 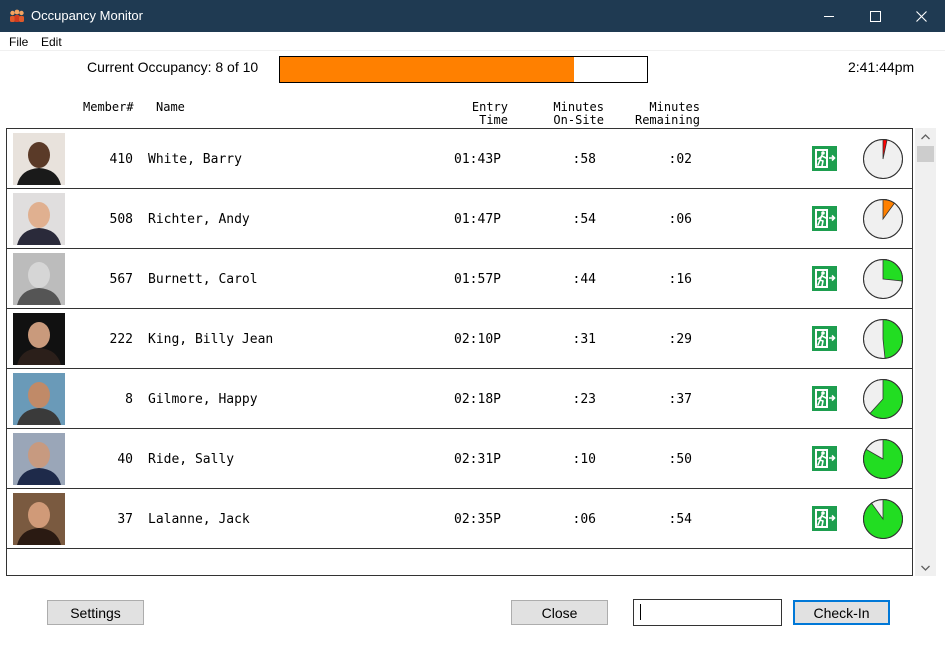 I want to click on entry-time: 02:10P, so click(x=477, y=339).